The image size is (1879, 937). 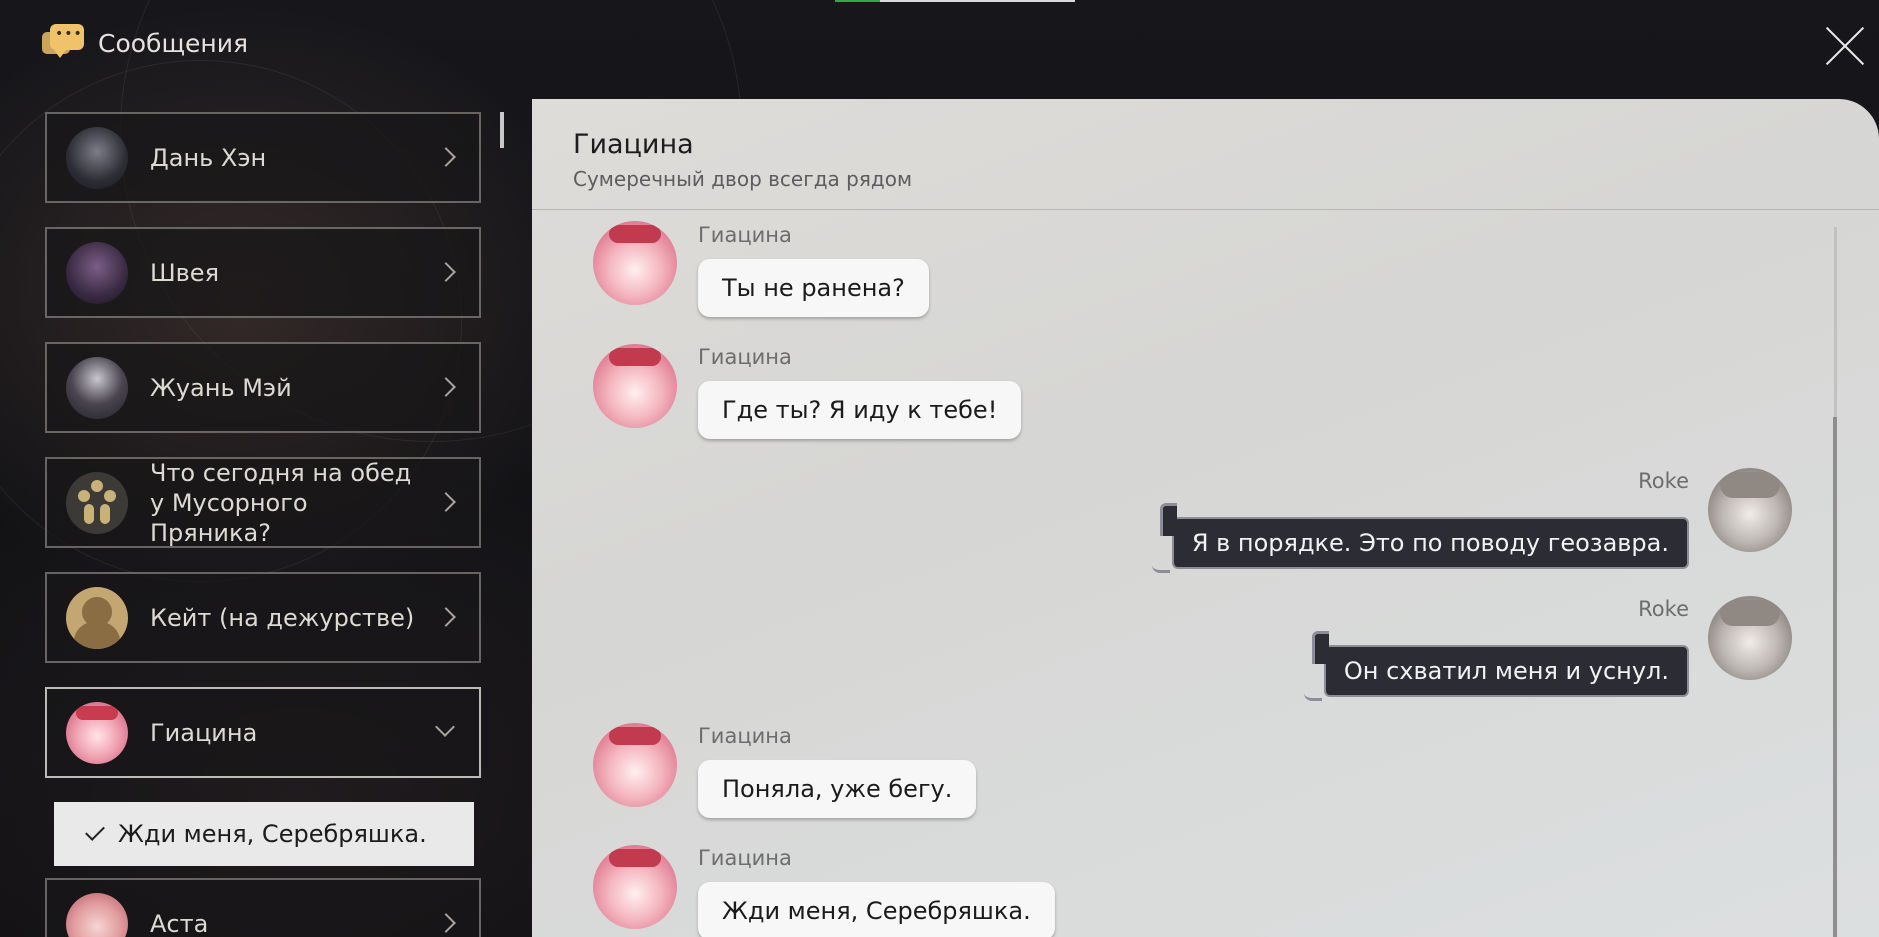 What do you see at coordinates (1835, 677) in the screenshot?
I see `chat-scrollbar-thumb` at bounding box center [1835, 677].